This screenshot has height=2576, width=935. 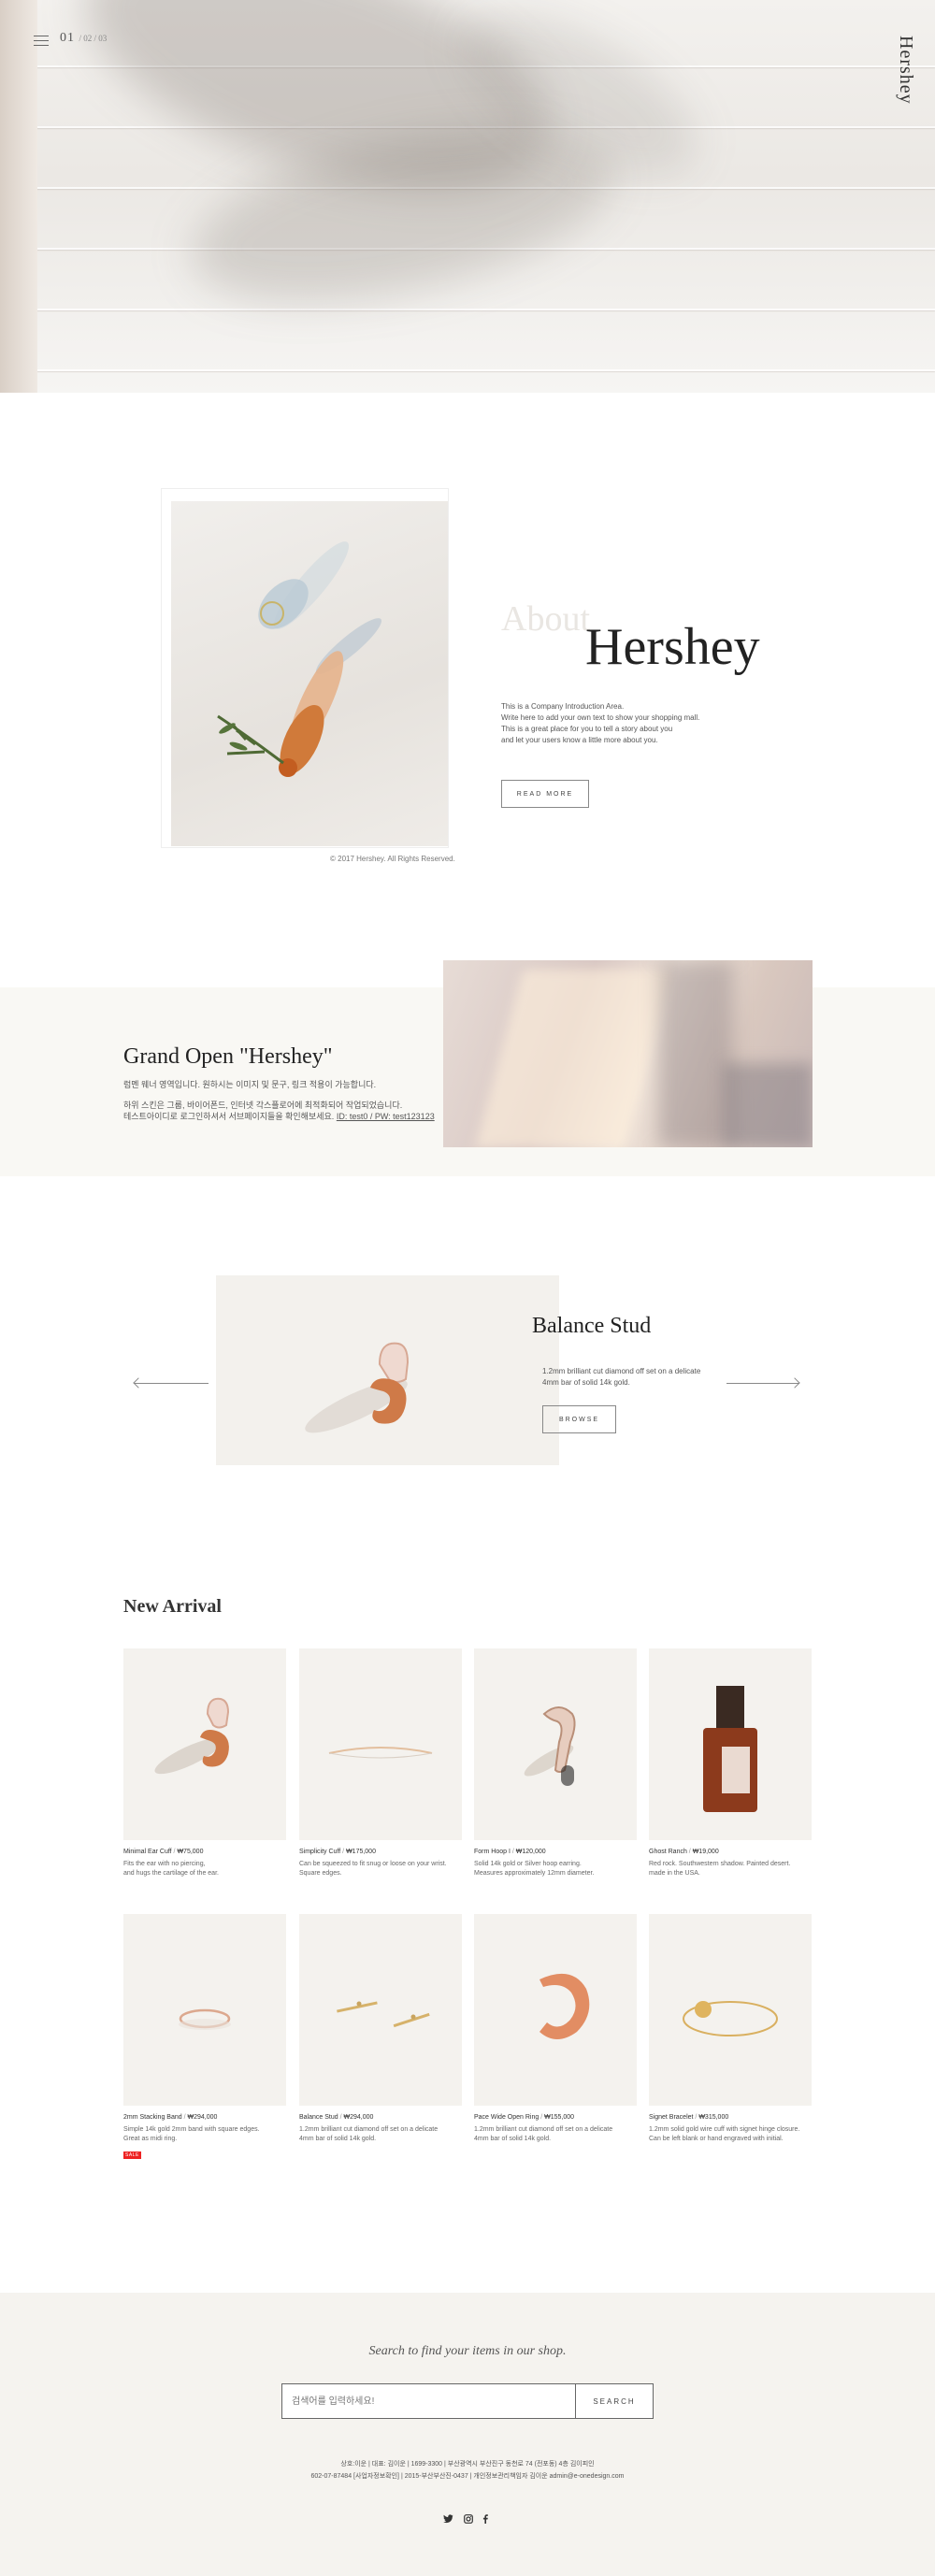 I want to click on slider-prev-button, so click(x=171, y=1383).